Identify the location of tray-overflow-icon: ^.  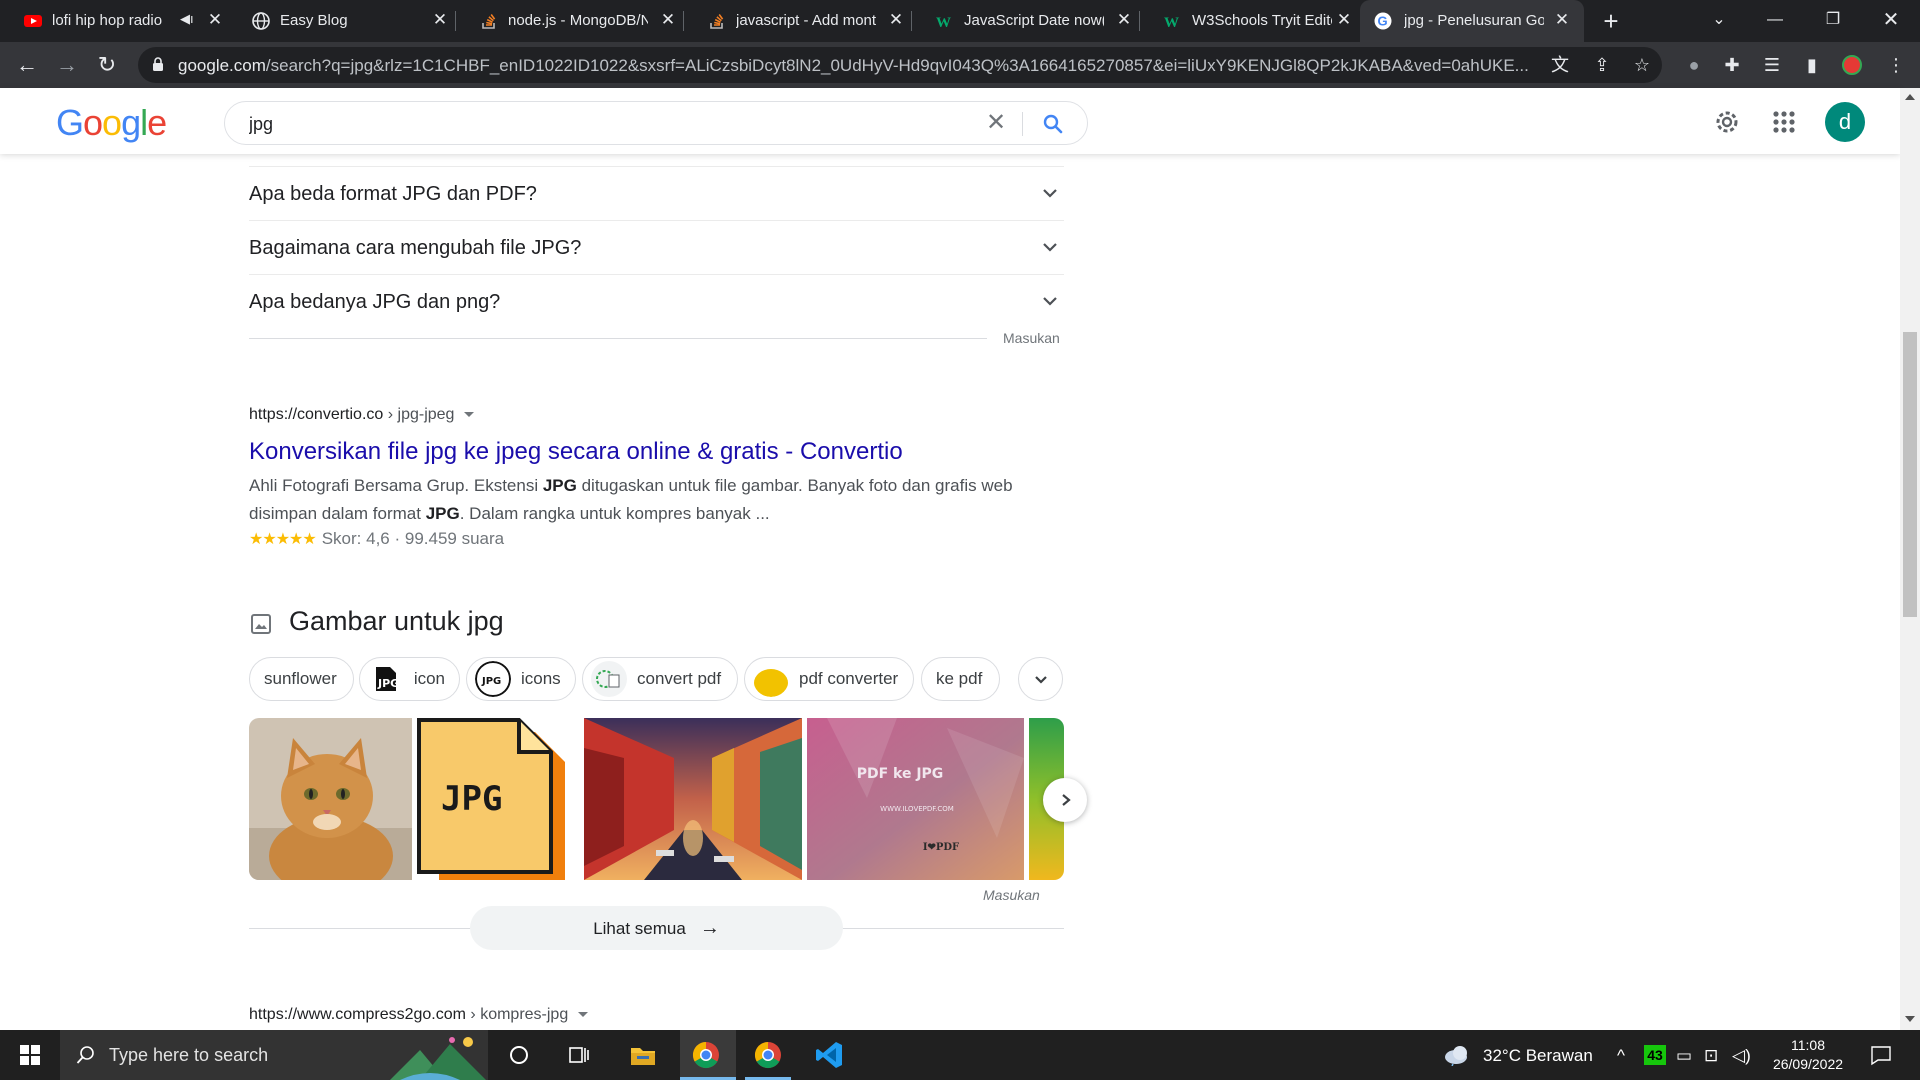
(1621, 1056).